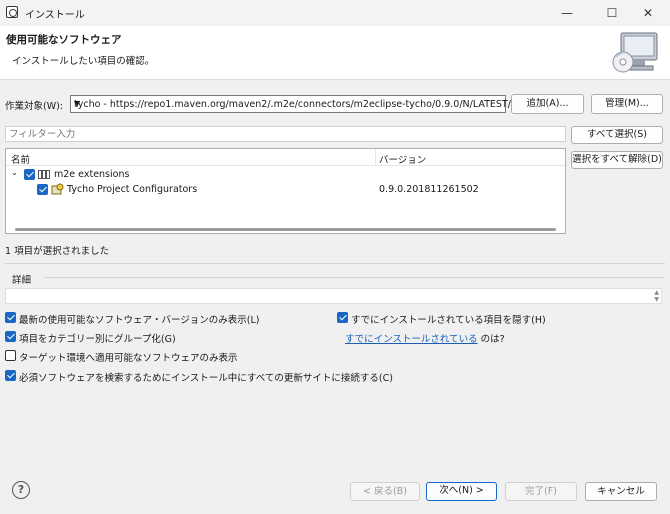 The width and height of the screenshot is (670, 514). What do you see at coordinates (648, 13) in the screenshot?
I see `close-button: ✕` at bounding box center [648, 13].